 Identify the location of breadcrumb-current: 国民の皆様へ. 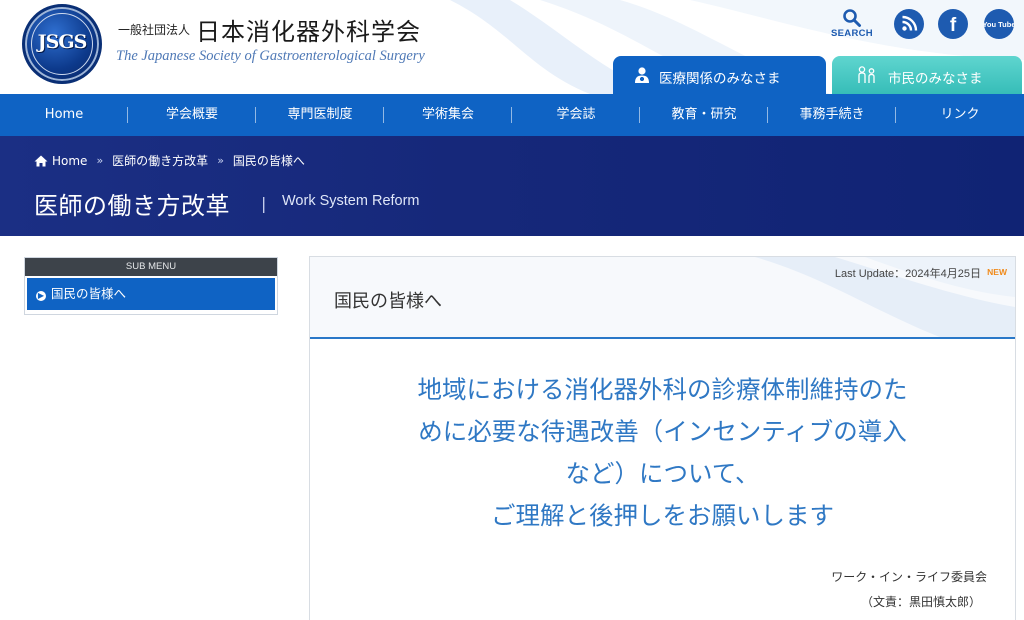
(268, 161).